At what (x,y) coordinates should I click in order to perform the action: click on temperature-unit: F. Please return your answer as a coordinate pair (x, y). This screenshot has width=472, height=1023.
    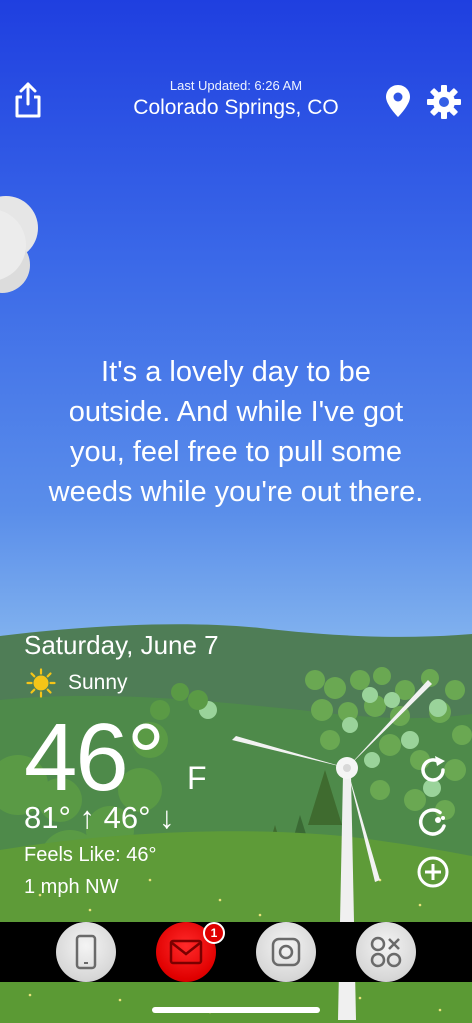
    Looking at the image, I should click on (197, 778).